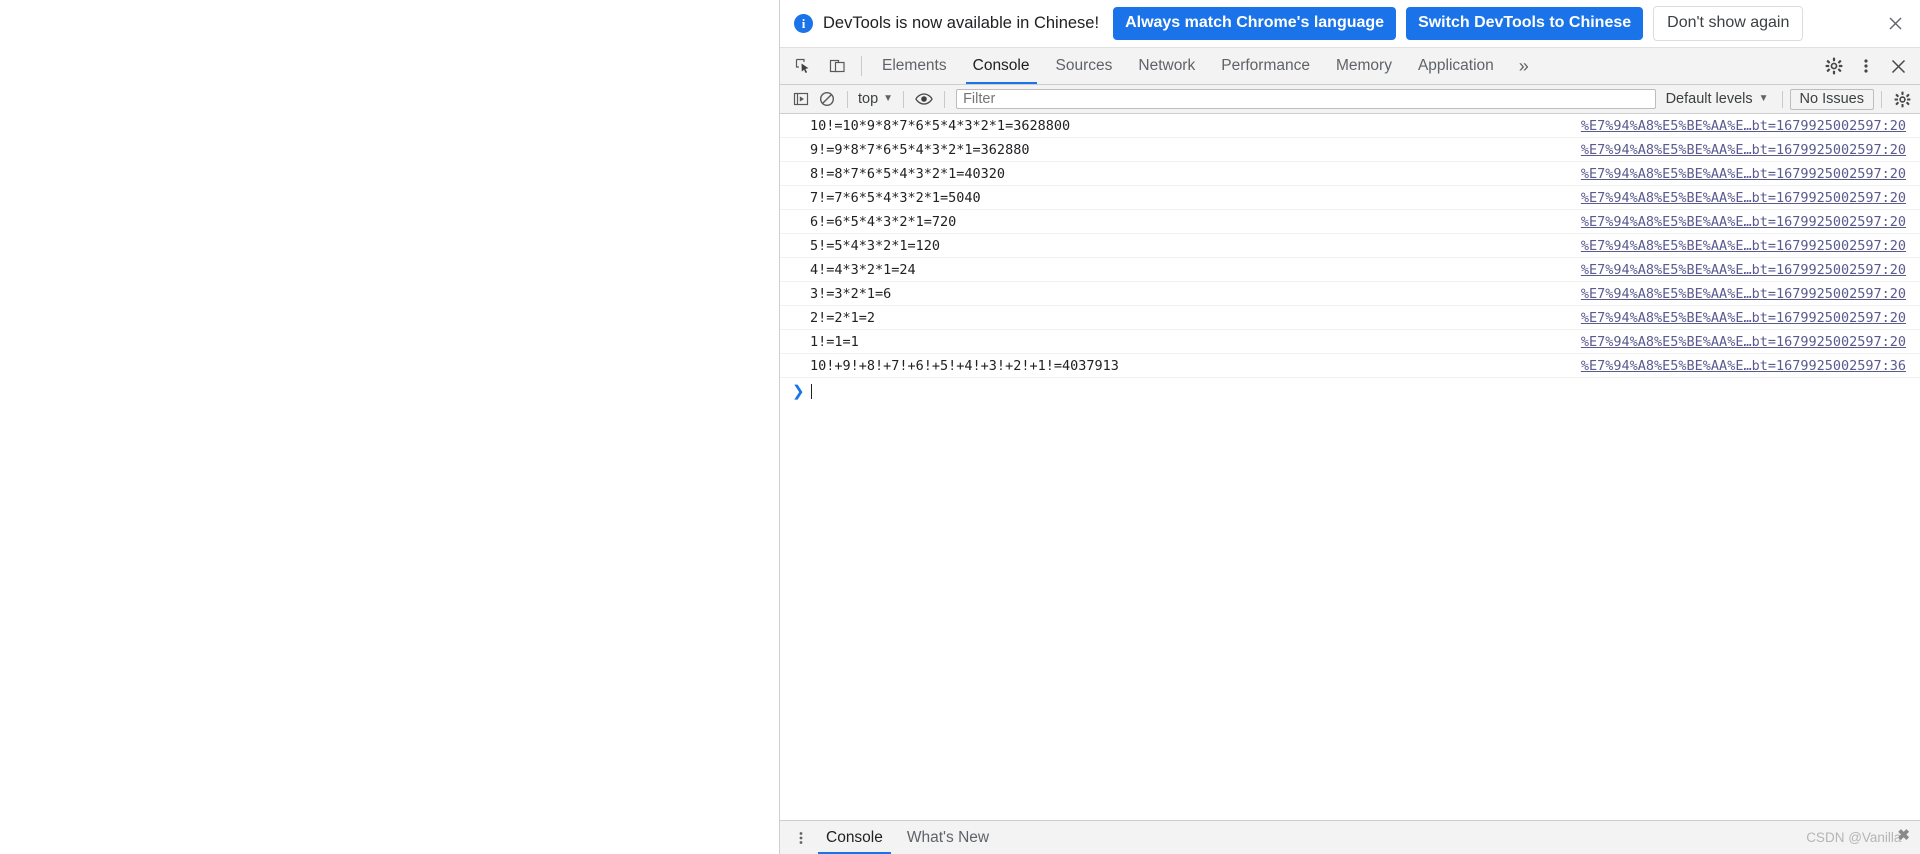  I want to click on tab-sources: Sources, so click(1084, 66).